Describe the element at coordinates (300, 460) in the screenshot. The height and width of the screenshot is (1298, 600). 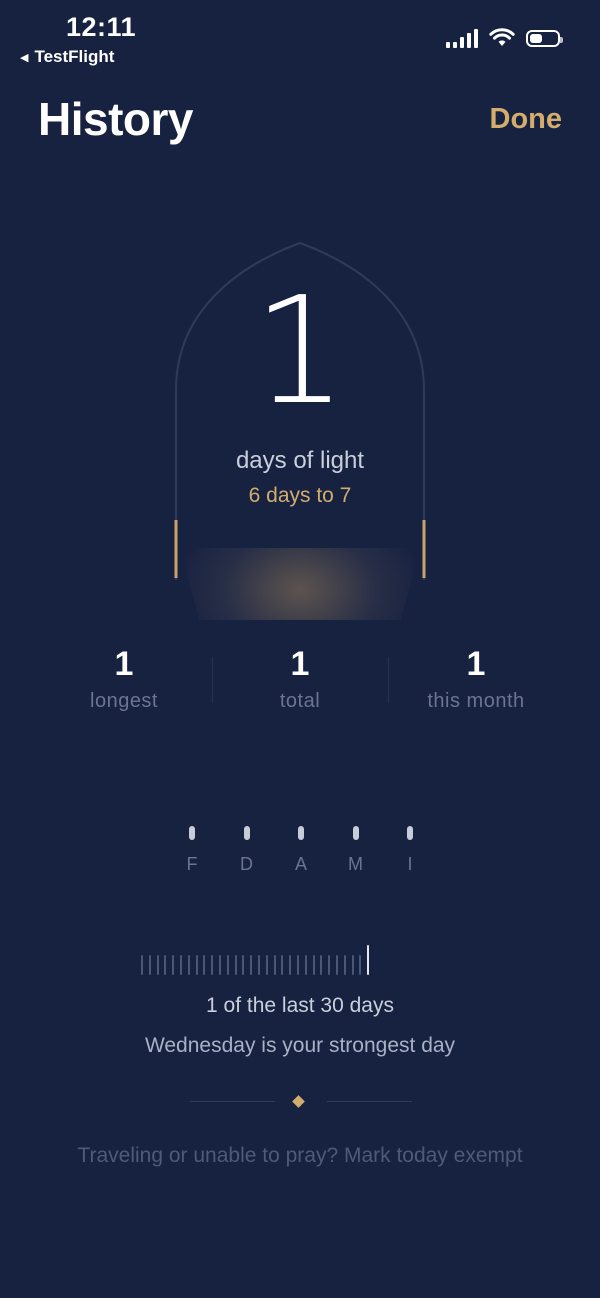
I see `streak-label: days of light` at that location.